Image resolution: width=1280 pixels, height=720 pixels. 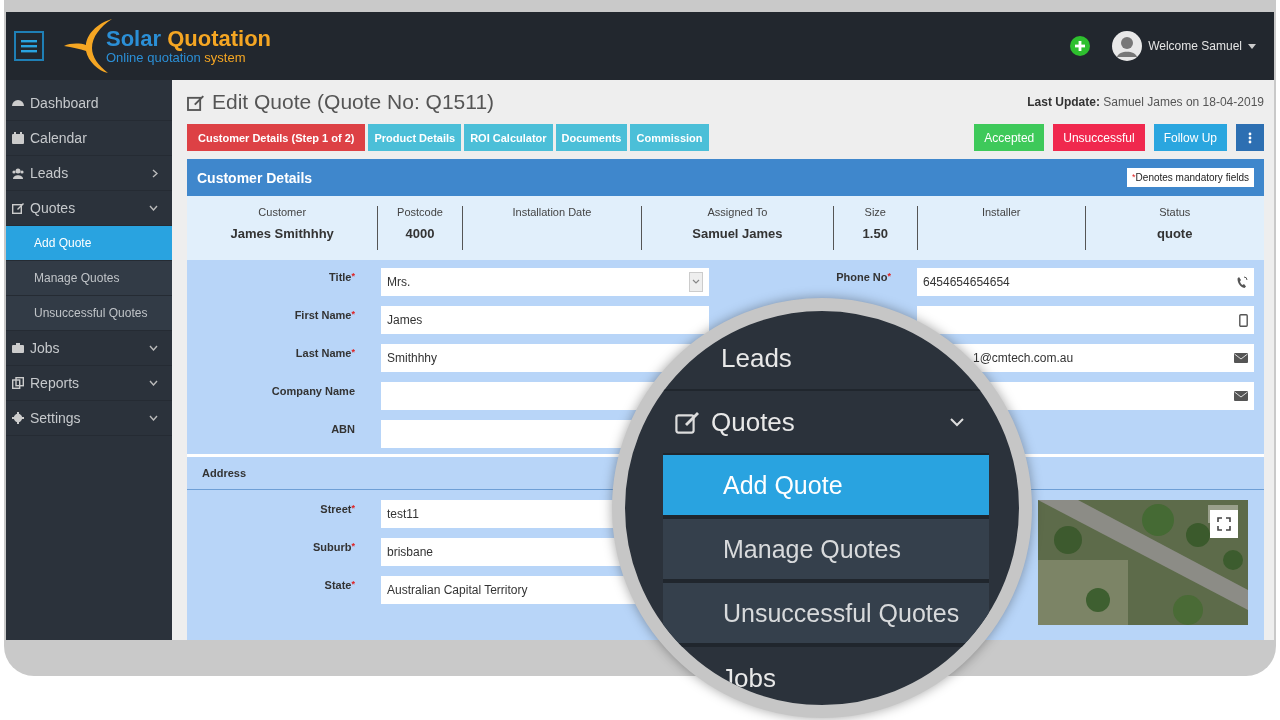 What do you see at coordinates (545, 282) in the screenshot?
I see `select-field: Mrs.` at bounding box center [545, 282].